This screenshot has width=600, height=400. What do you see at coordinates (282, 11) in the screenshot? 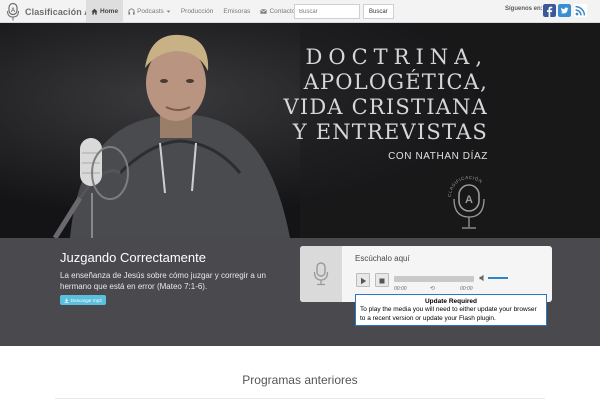
I see `nav-contacto-label: Contacto` at bounding box center [282, 11].